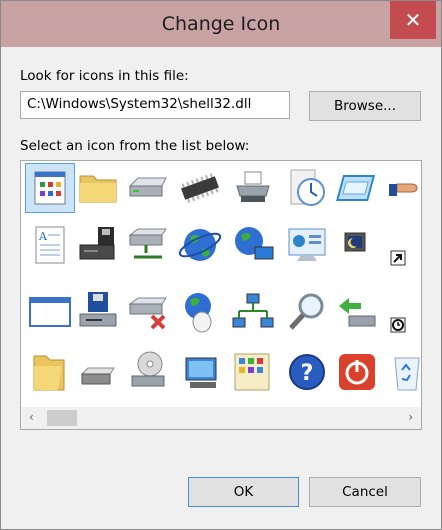 The width and height of the screenshot is (442, 530). What do you see at coordinates (50, 372) in the screenshot?
I see `folder-open-icon` at bounding box center [50, 372].